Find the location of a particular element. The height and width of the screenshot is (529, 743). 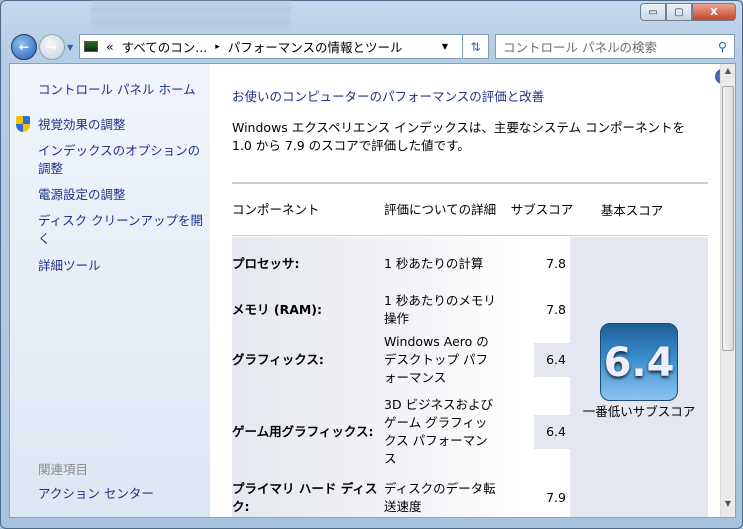

address-dropdown-icon: ▼ is located at coordinates (445, 46).